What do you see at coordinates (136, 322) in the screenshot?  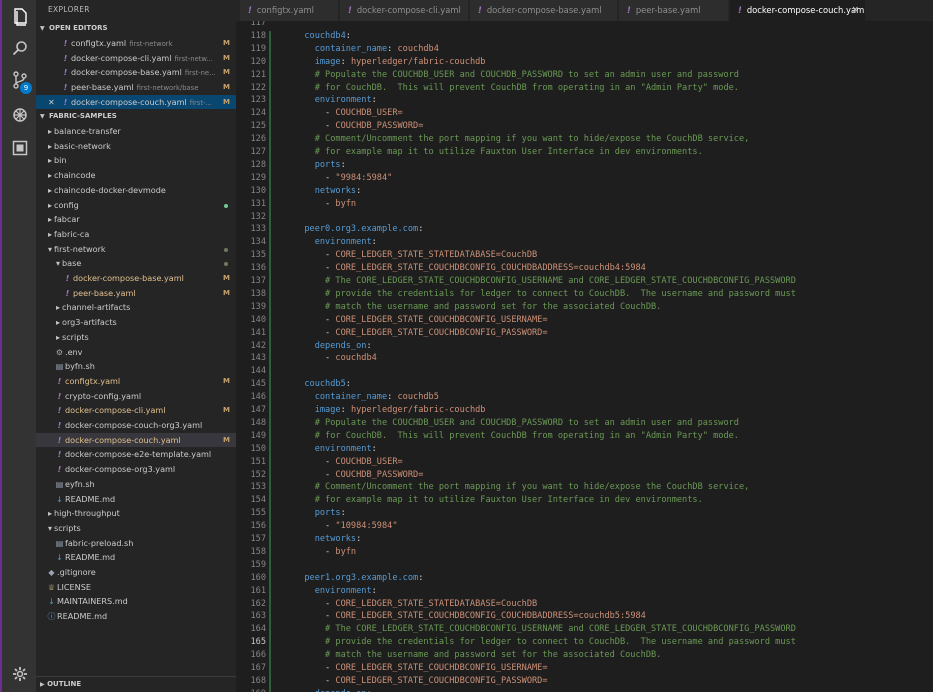 I see `folder-item: ▸ org3-artifacts` at bounding box center [136, 322].